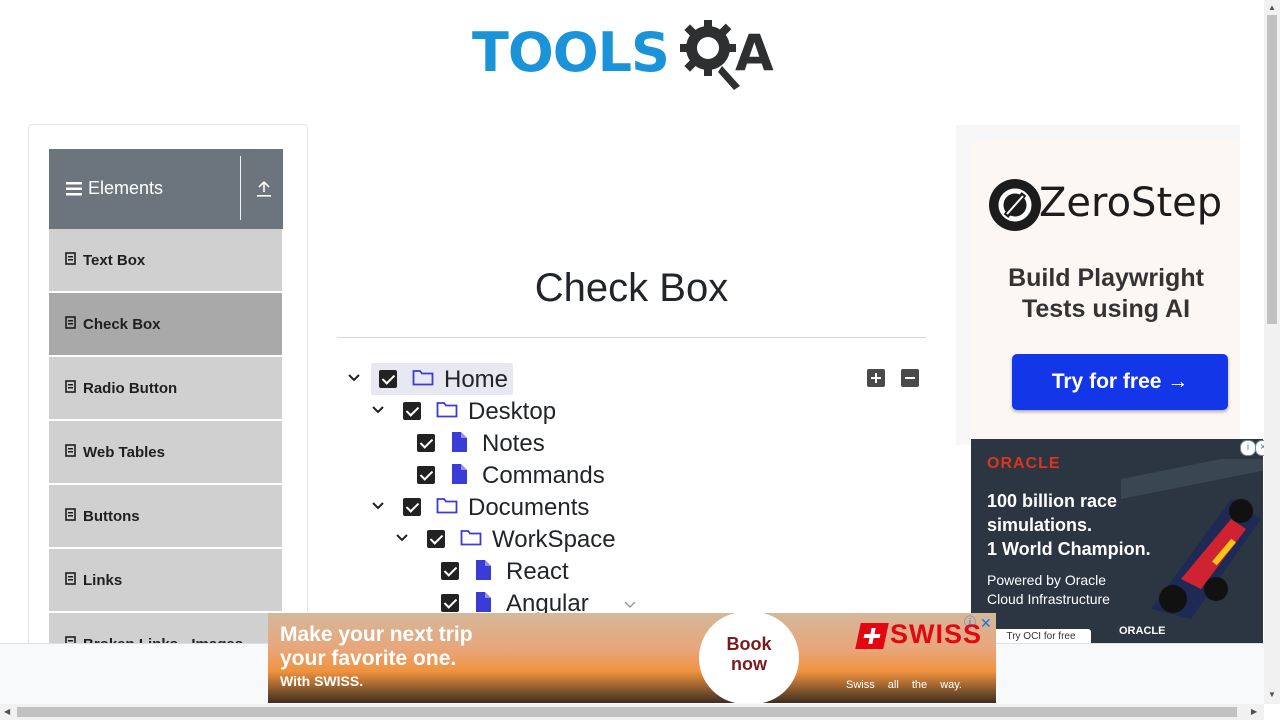 The width and height of the screenshot is (1280, 720). I want to click on tree-node-commands: Commands, so click(504, 476).